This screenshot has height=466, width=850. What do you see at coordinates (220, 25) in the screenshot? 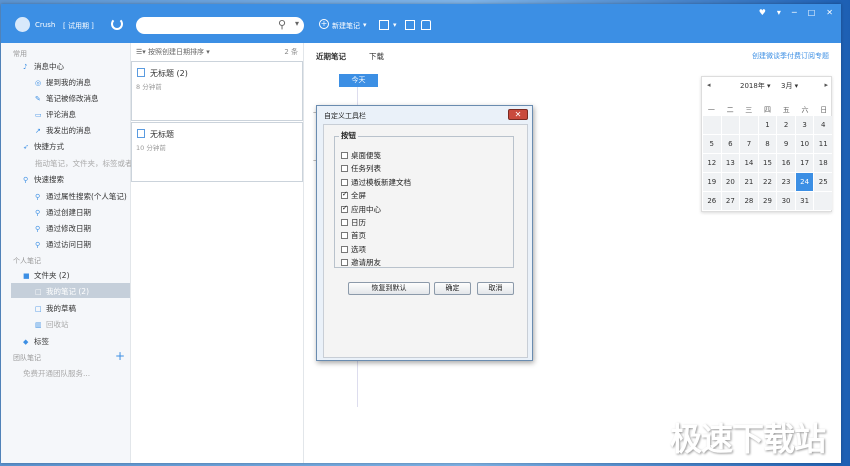
I see `search-input: ⚲ ▾` at bounding box center [220, 25].